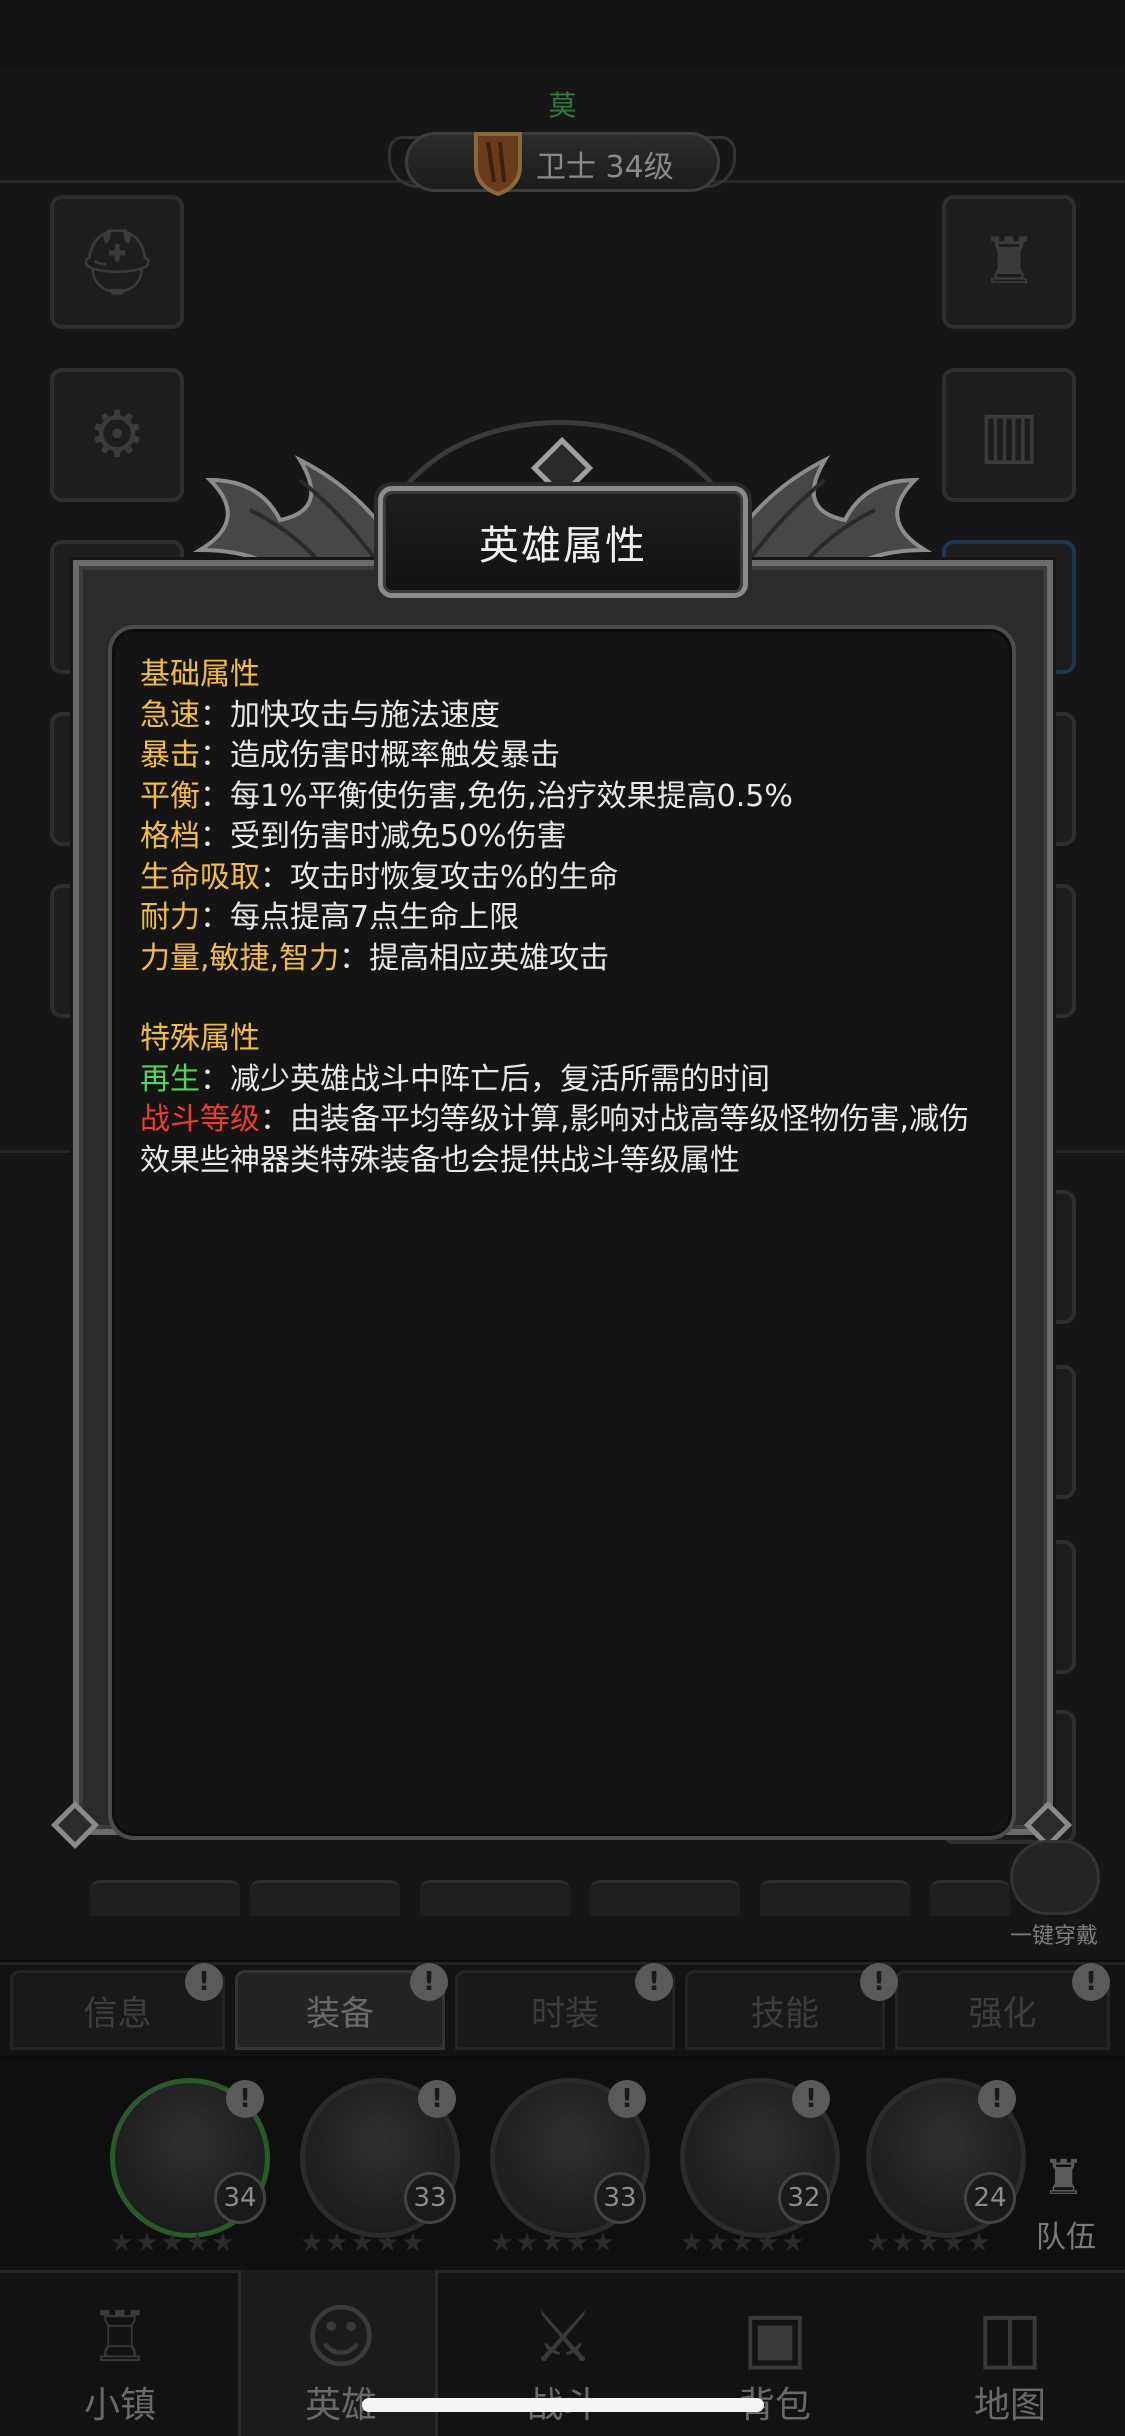 This screenshot has height=2436, width=1125. What do you see at coordinates (200, 1038) in the screenshot?
I see `special-attributes-heading: 特殊属性` at bounding box center [200, 1038].